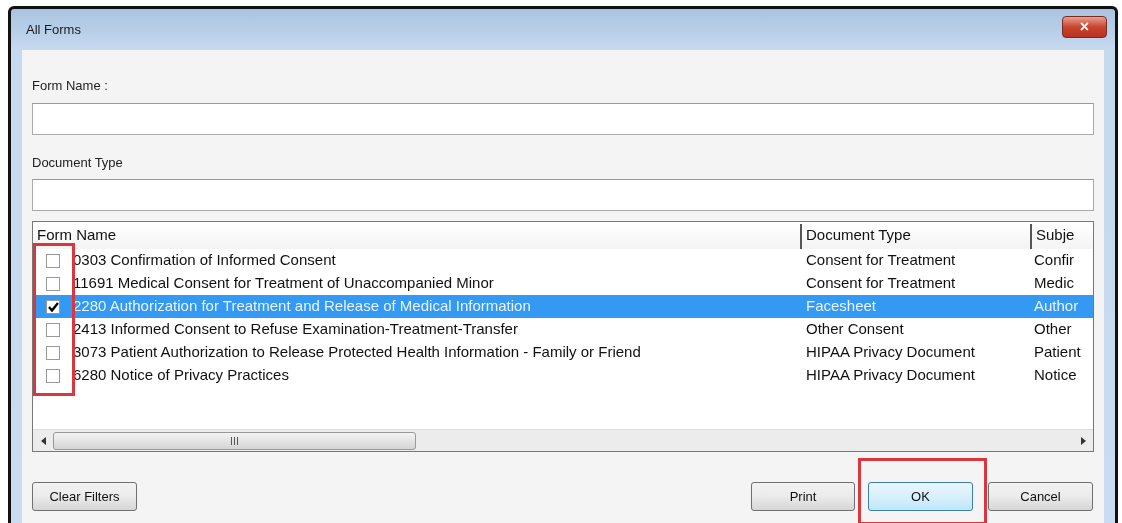  What do you see at coordinates (357, 352) in the screenshot?
I see `table-cell-text: 3073 Patient Authorization to Release Protected Health Information - Family or Friend` at bounding box center [357, 352].